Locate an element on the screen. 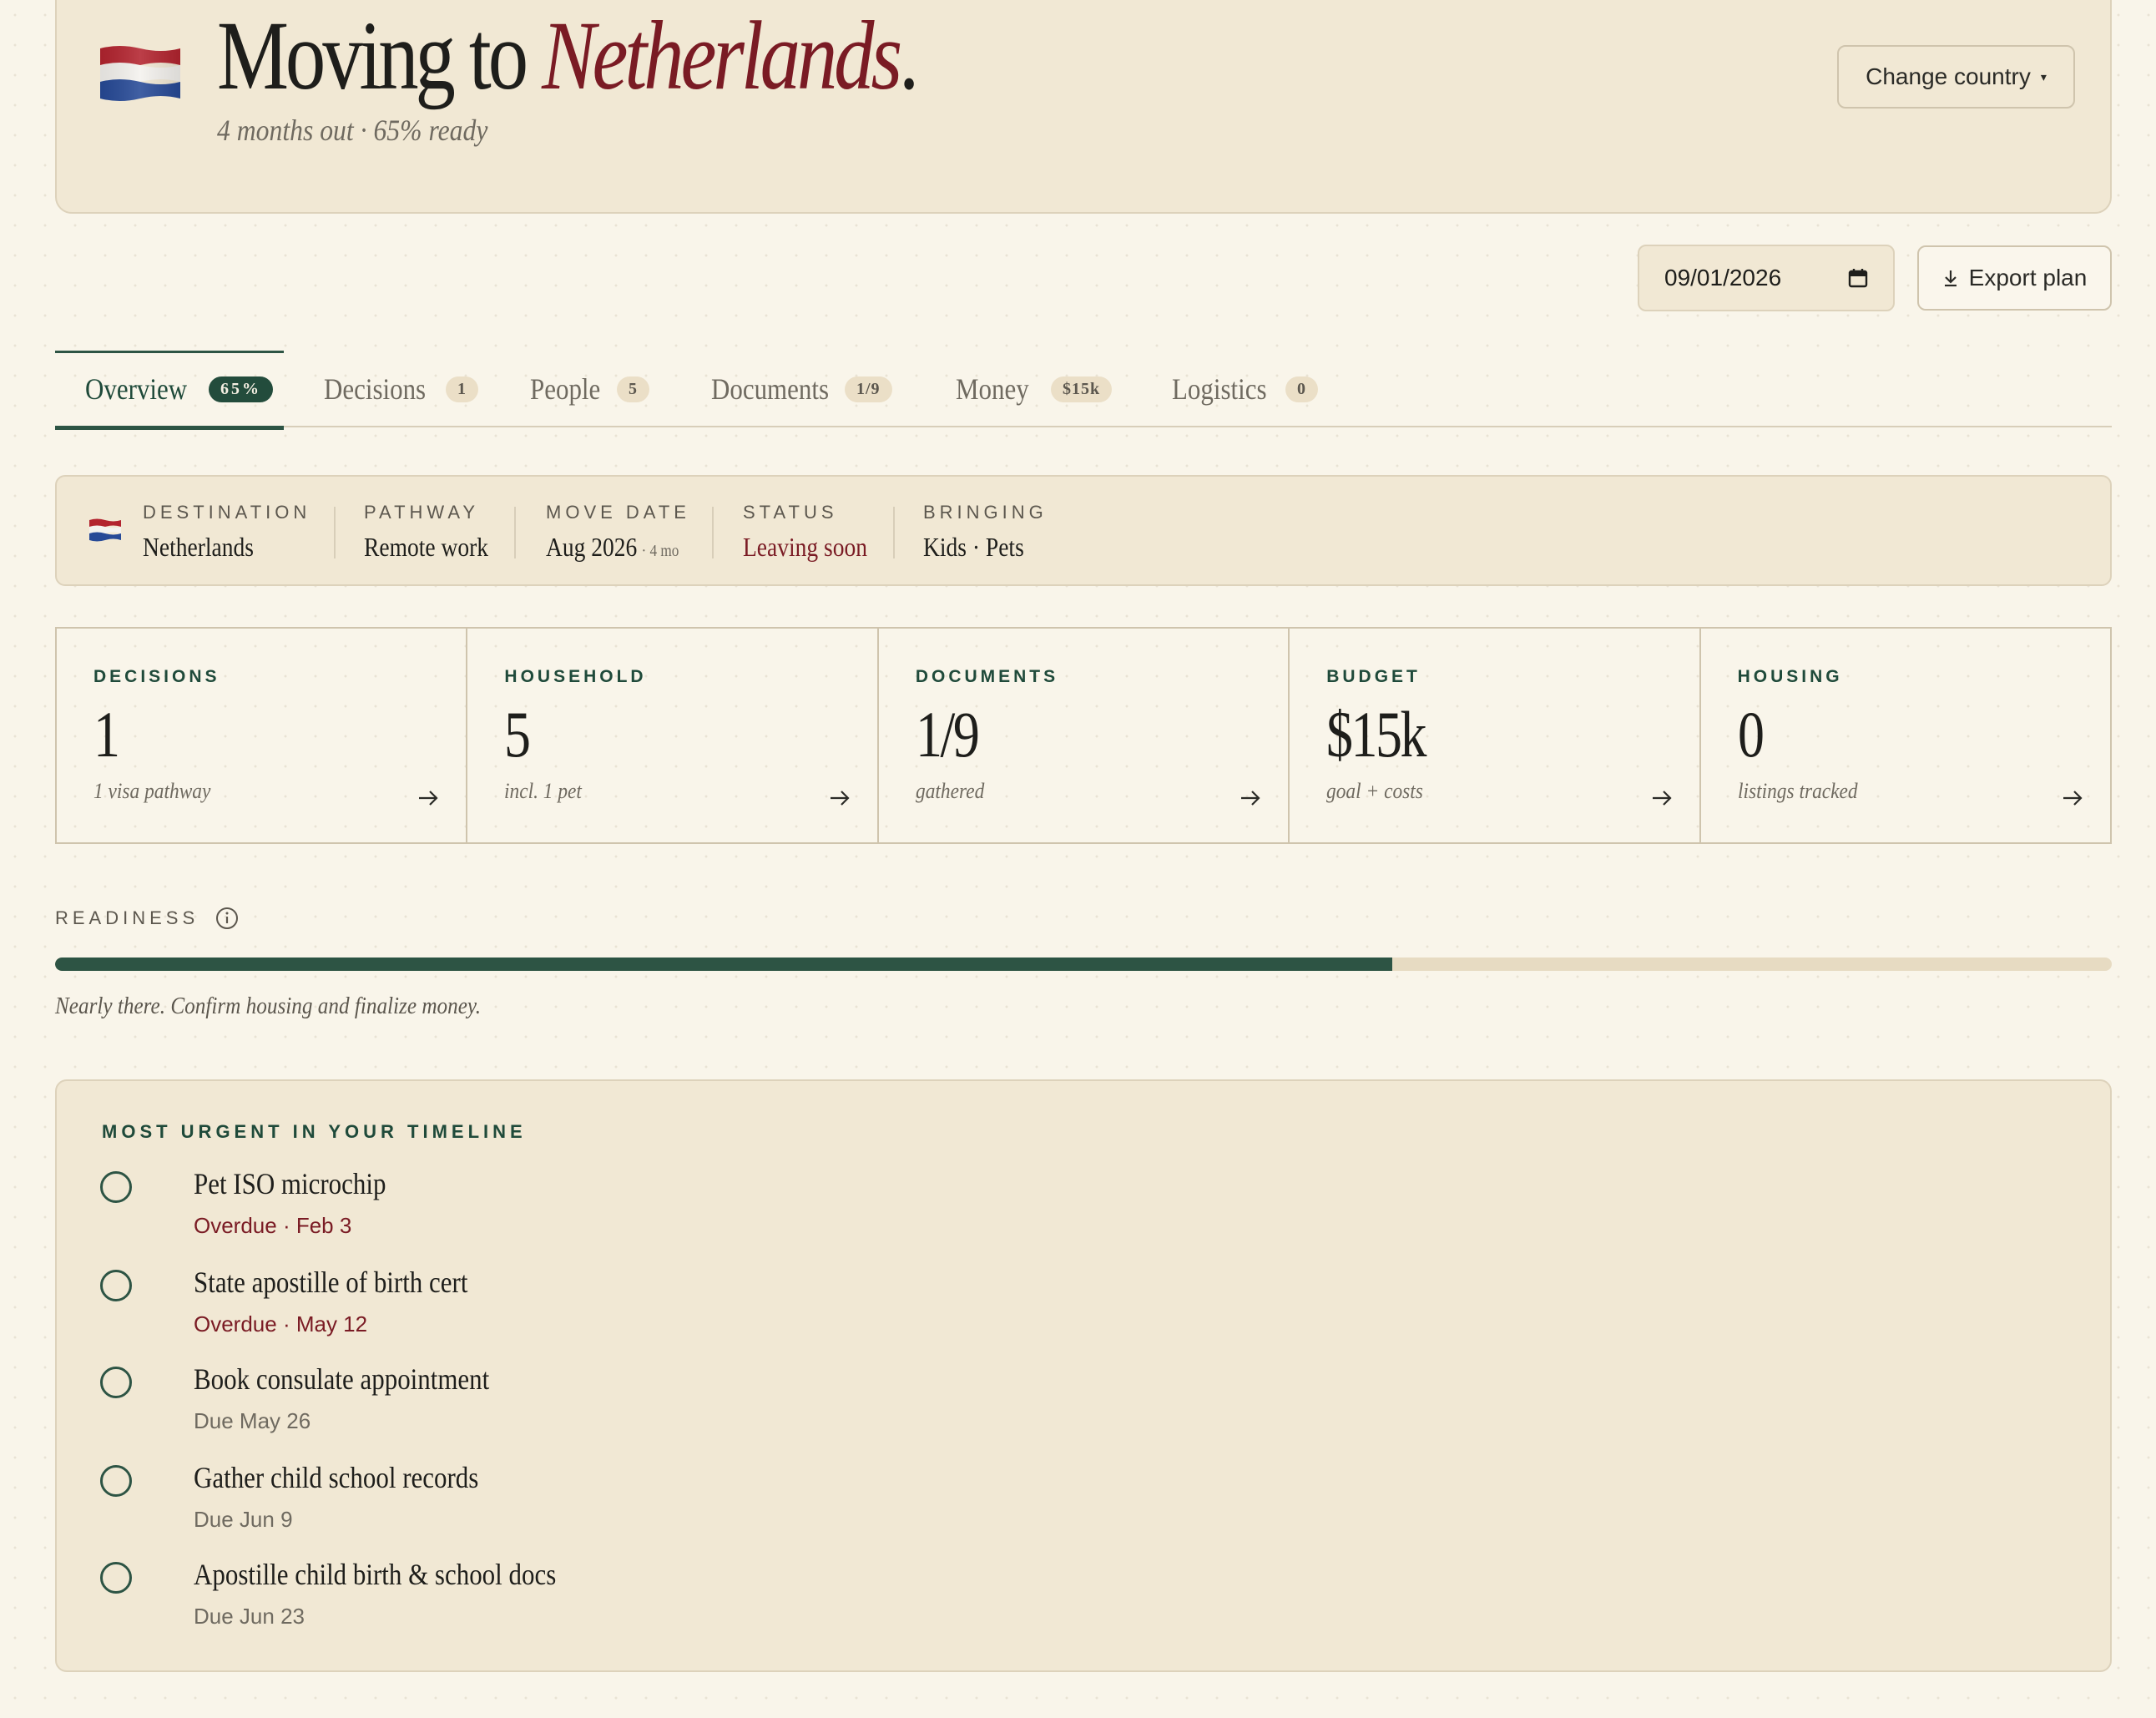  stat-card-budget: BUDGET $15k goal + costs is located at coordinates (1495, 735).